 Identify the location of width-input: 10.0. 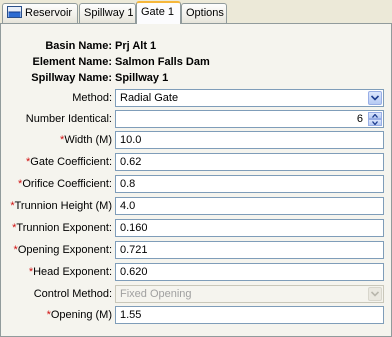
(249, 140).